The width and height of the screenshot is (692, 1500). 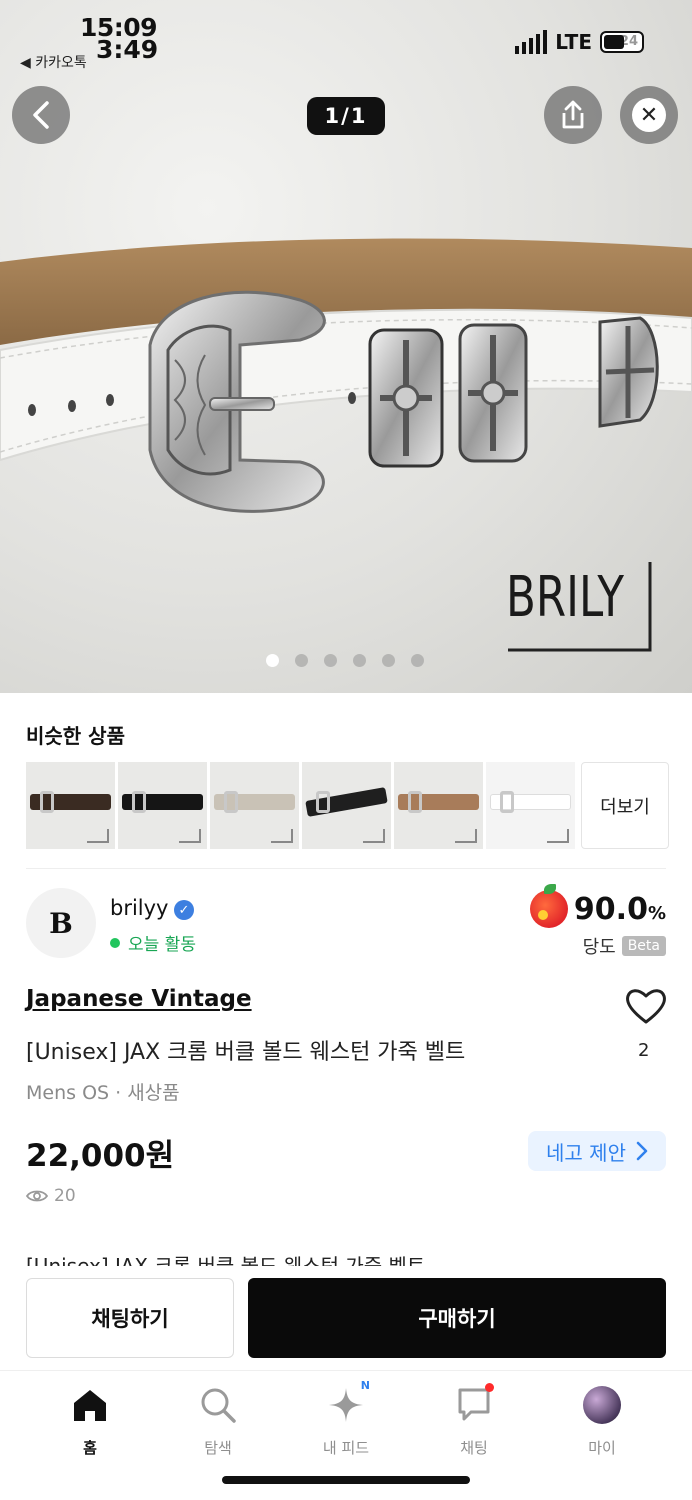 What do you see at coordinates (246, 1052) in the screenshot?
I see `product-title: [Unisex] JAX 크롬 버클 볼드 웨스턴 가죽 벨트` at bounding box center [246, 1052].